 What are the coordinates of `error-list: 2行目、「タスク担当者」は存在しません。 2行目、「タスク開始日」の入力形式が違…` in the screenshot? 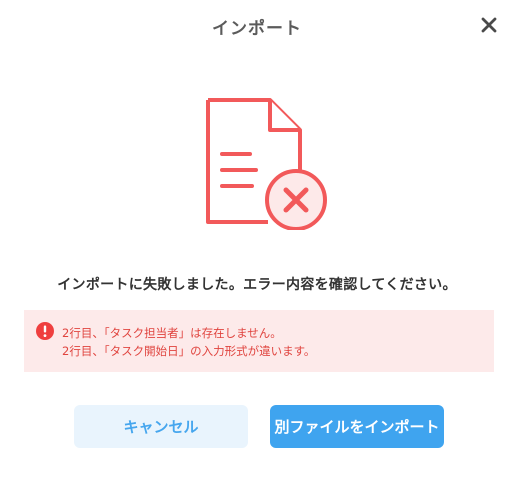 It's located at (259, 341).